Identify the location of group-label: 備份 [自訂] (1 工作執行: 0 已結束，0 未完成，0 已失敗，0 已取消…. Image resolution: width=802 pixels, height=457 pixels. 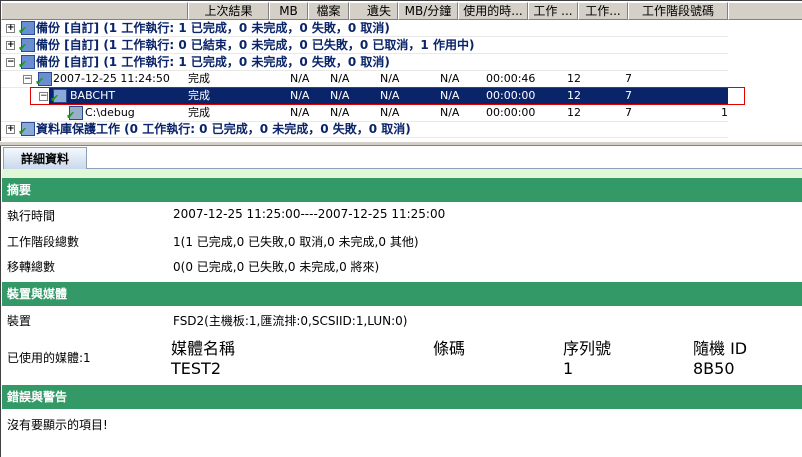
(255, 45).